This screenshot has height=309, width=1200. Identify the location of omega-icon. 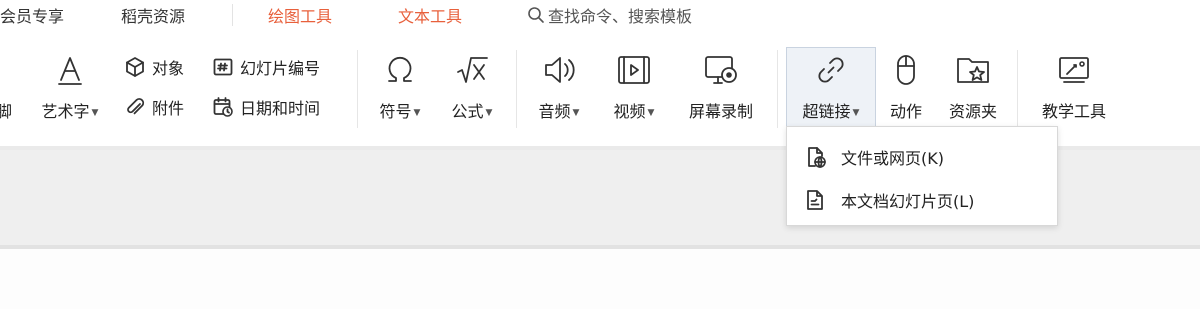
(400, 69).